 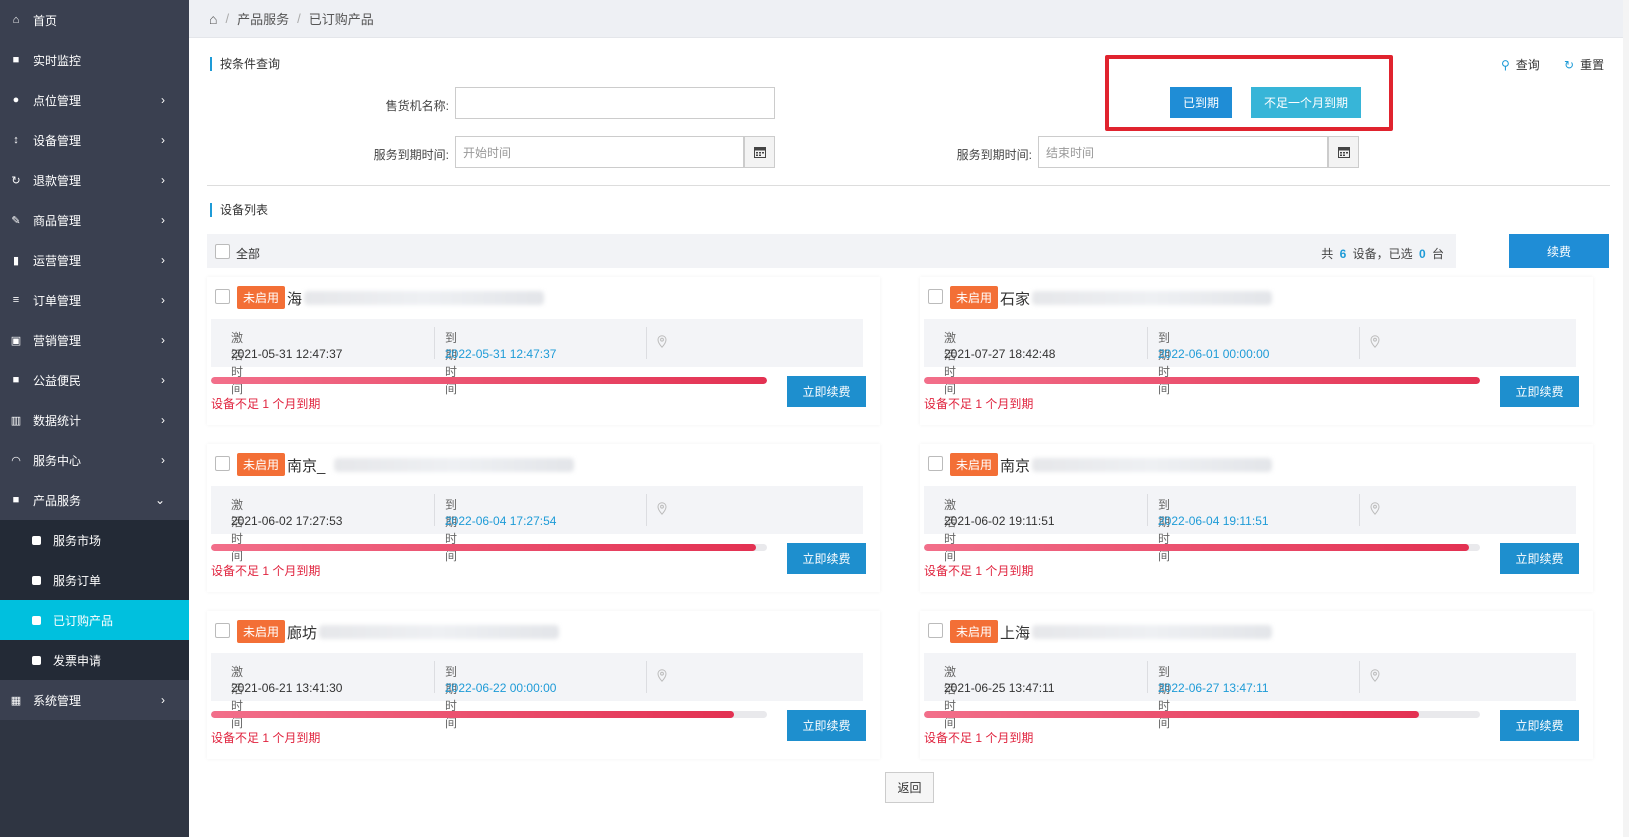 What do you see at coordinates (306, 466) in the screenshot?
I see `device-name: 南京_` at bounding box center [306, 466].